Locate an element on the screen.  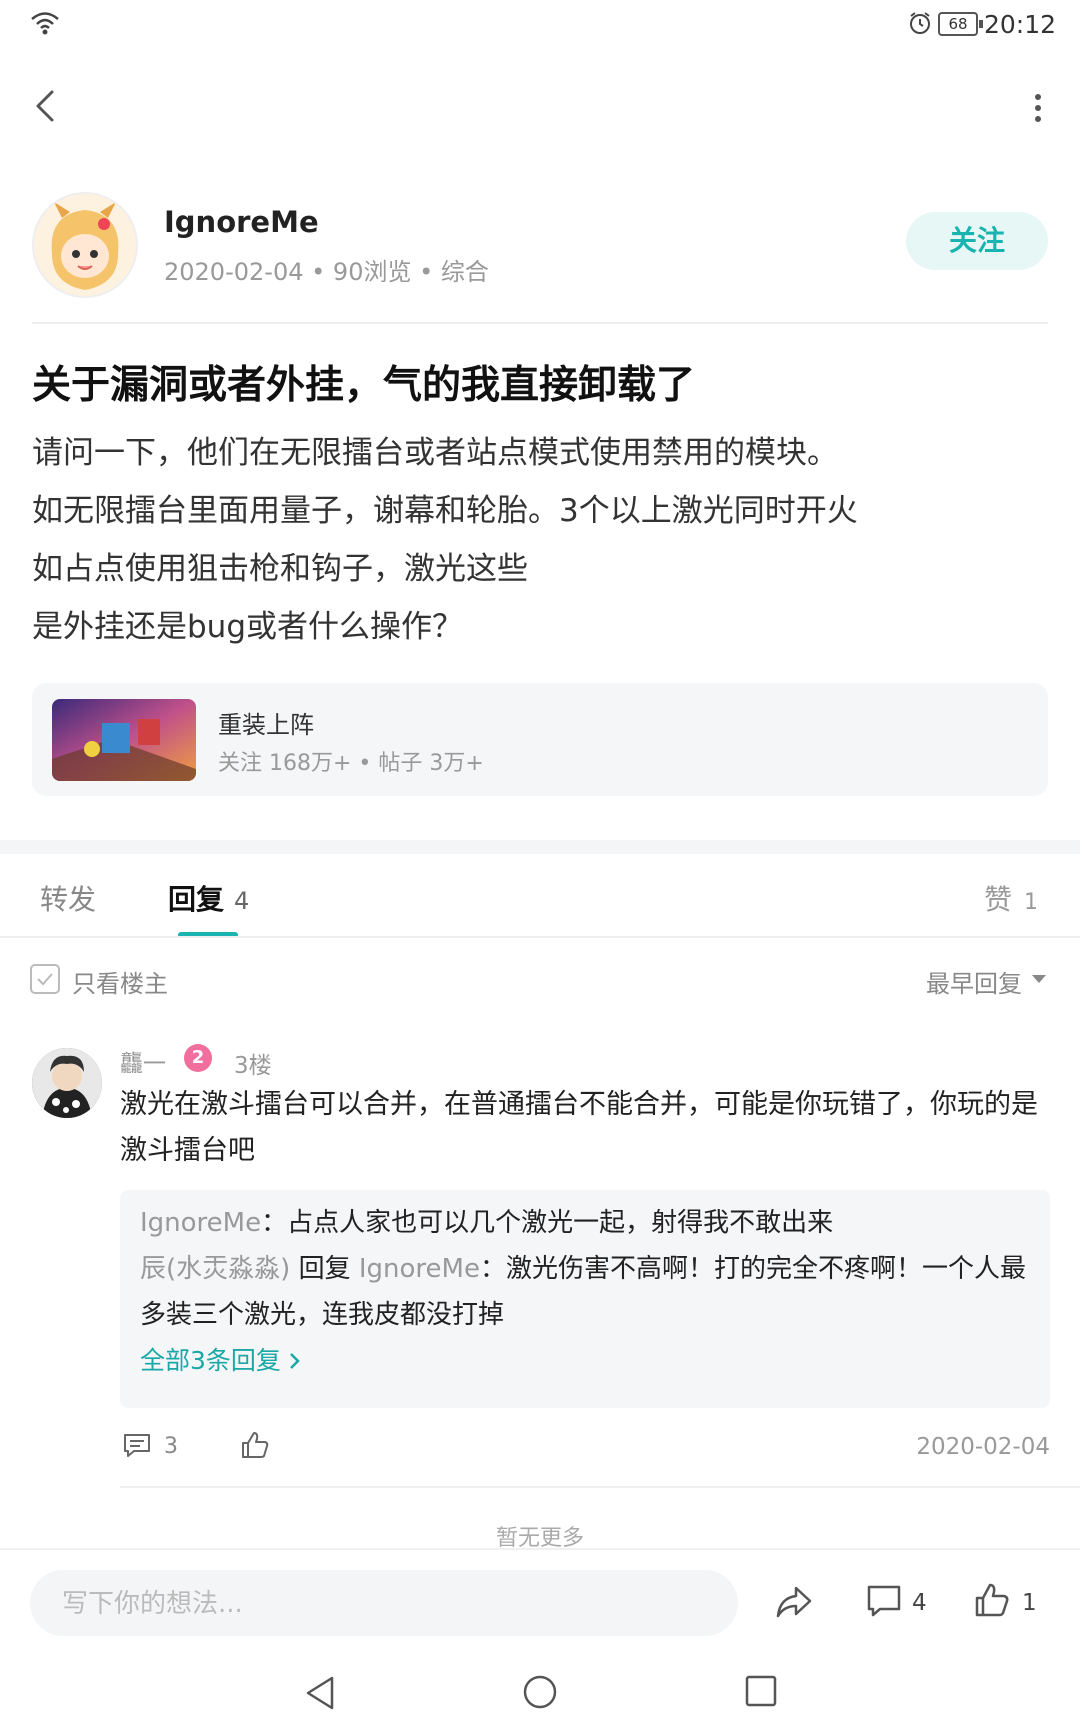
post-title: 关于漏洞或者外挂，气的我直接卸载了 is located at coordinates (364, 385).